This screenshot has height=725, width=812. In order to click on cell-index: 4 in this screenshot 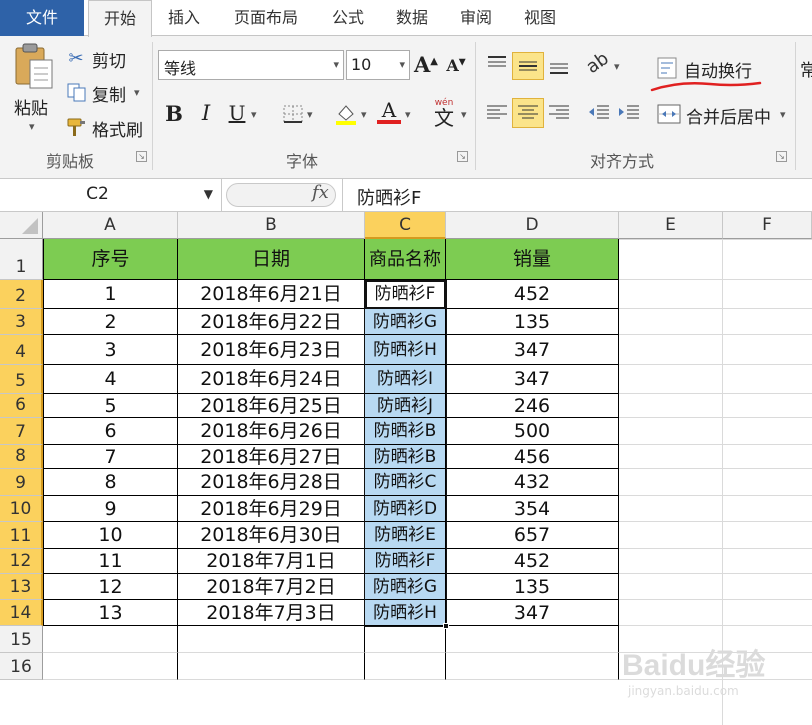, I will do `click(110, 379)`.